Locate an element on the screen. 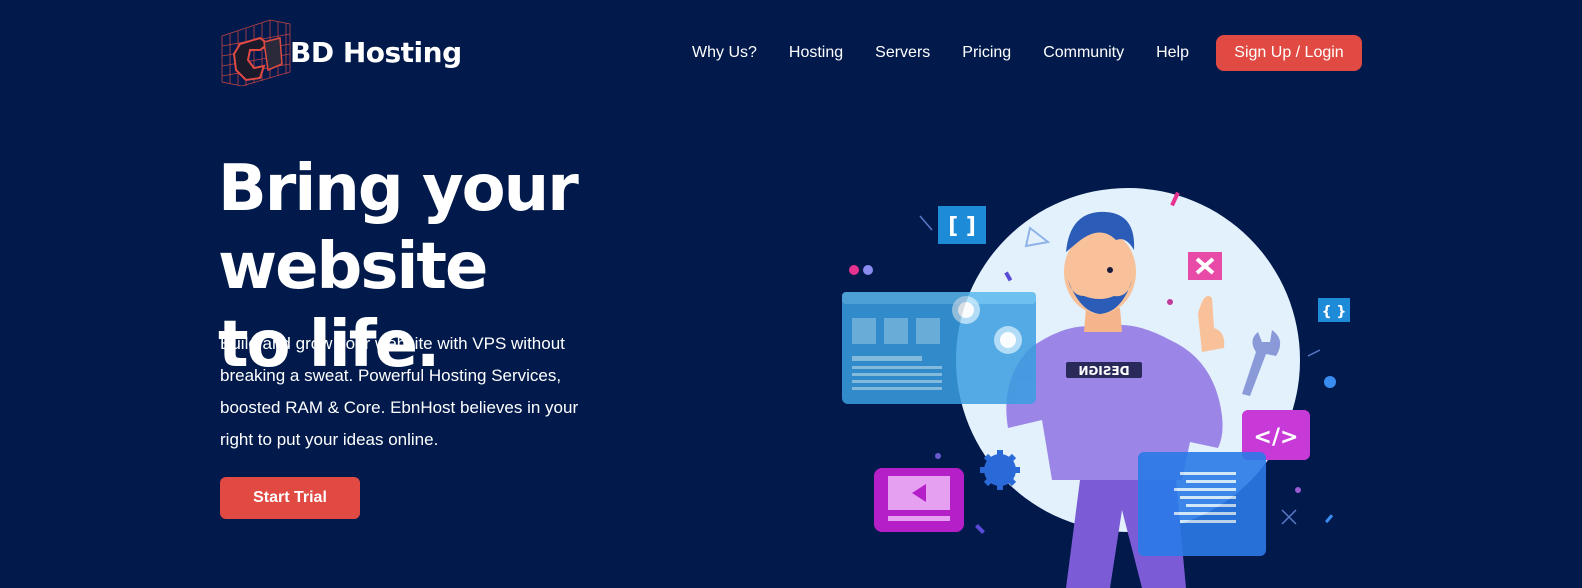  brackets-icon: [ ] is located at coordinates (962, 225).